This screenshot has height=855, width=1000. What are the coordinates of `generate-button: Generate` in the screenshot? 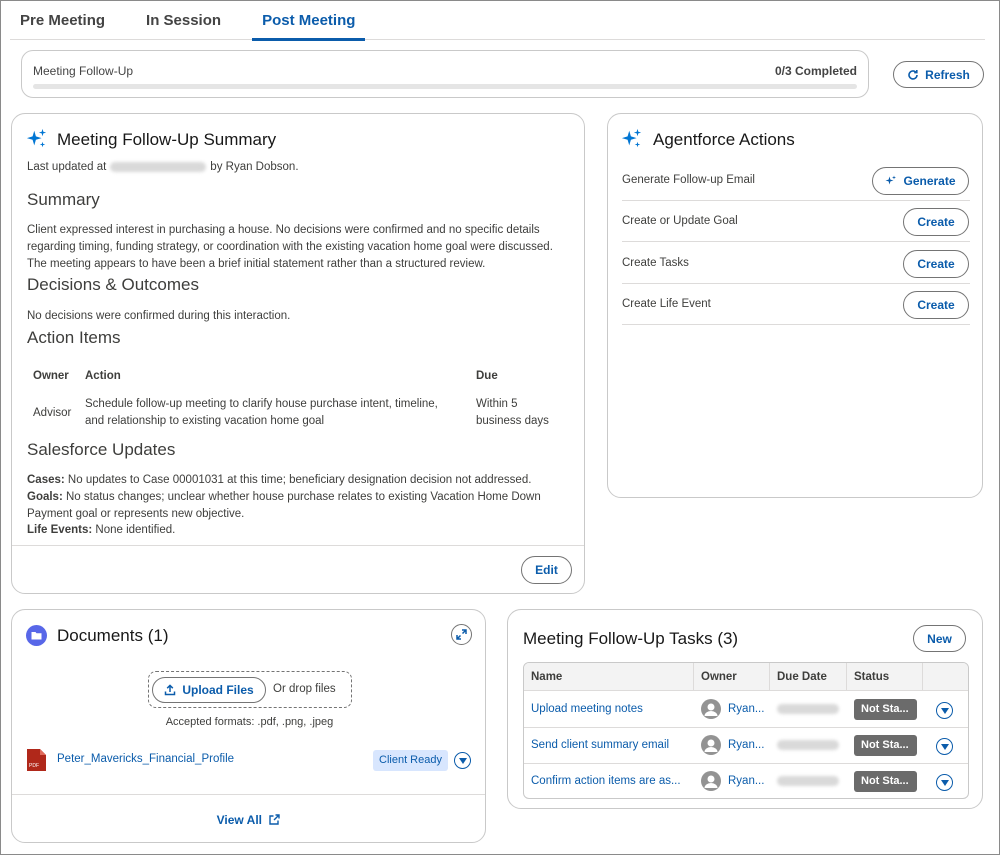 It's located at (920, 181).